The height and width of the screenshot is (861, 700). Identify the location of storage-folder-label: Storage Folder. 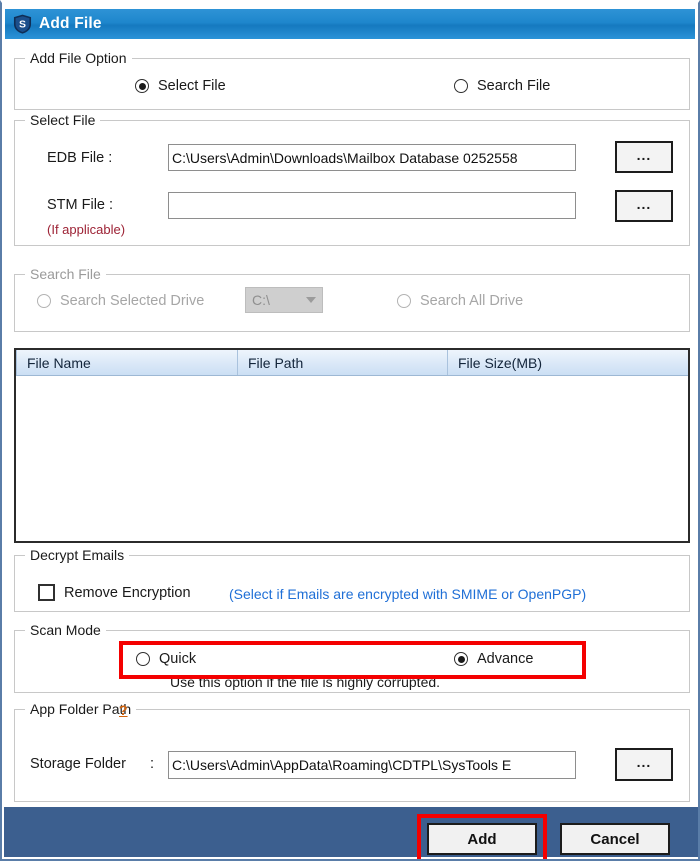
(78, 764).